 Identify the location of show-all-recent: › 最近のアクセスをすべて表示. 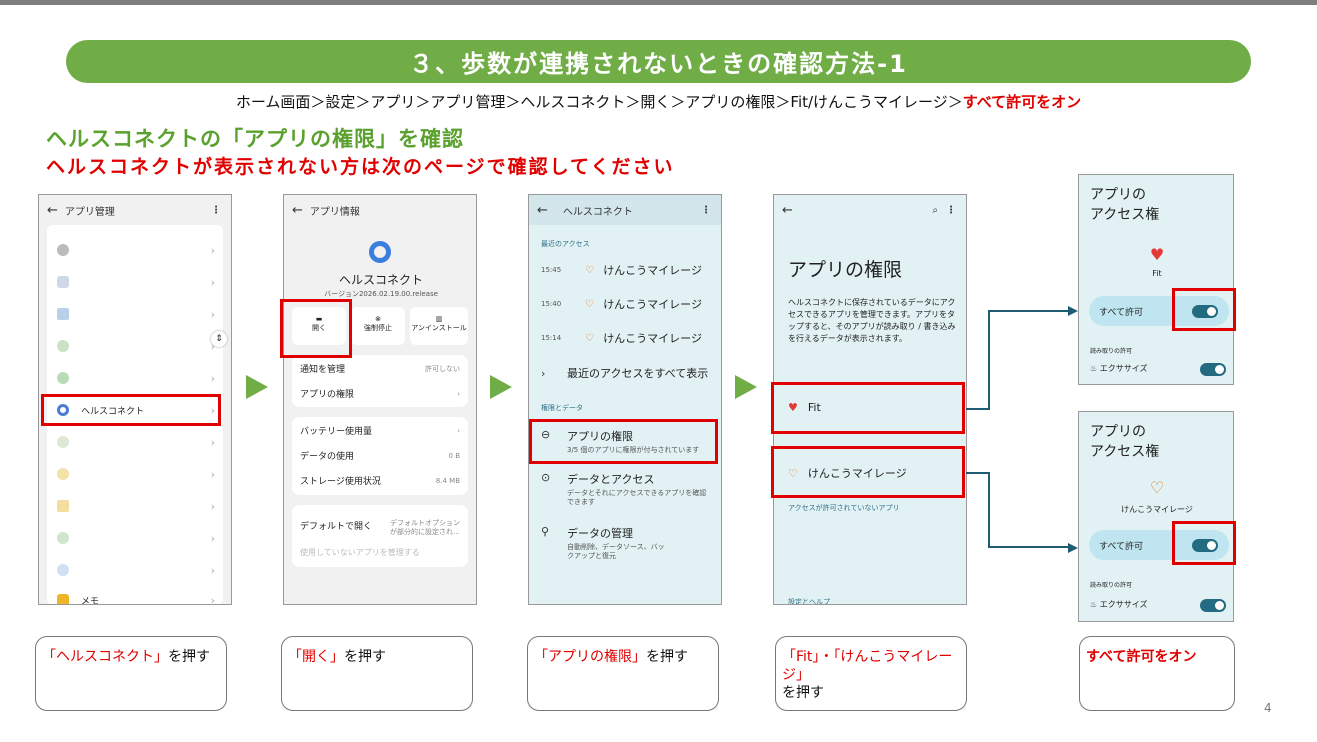
(631, 373).